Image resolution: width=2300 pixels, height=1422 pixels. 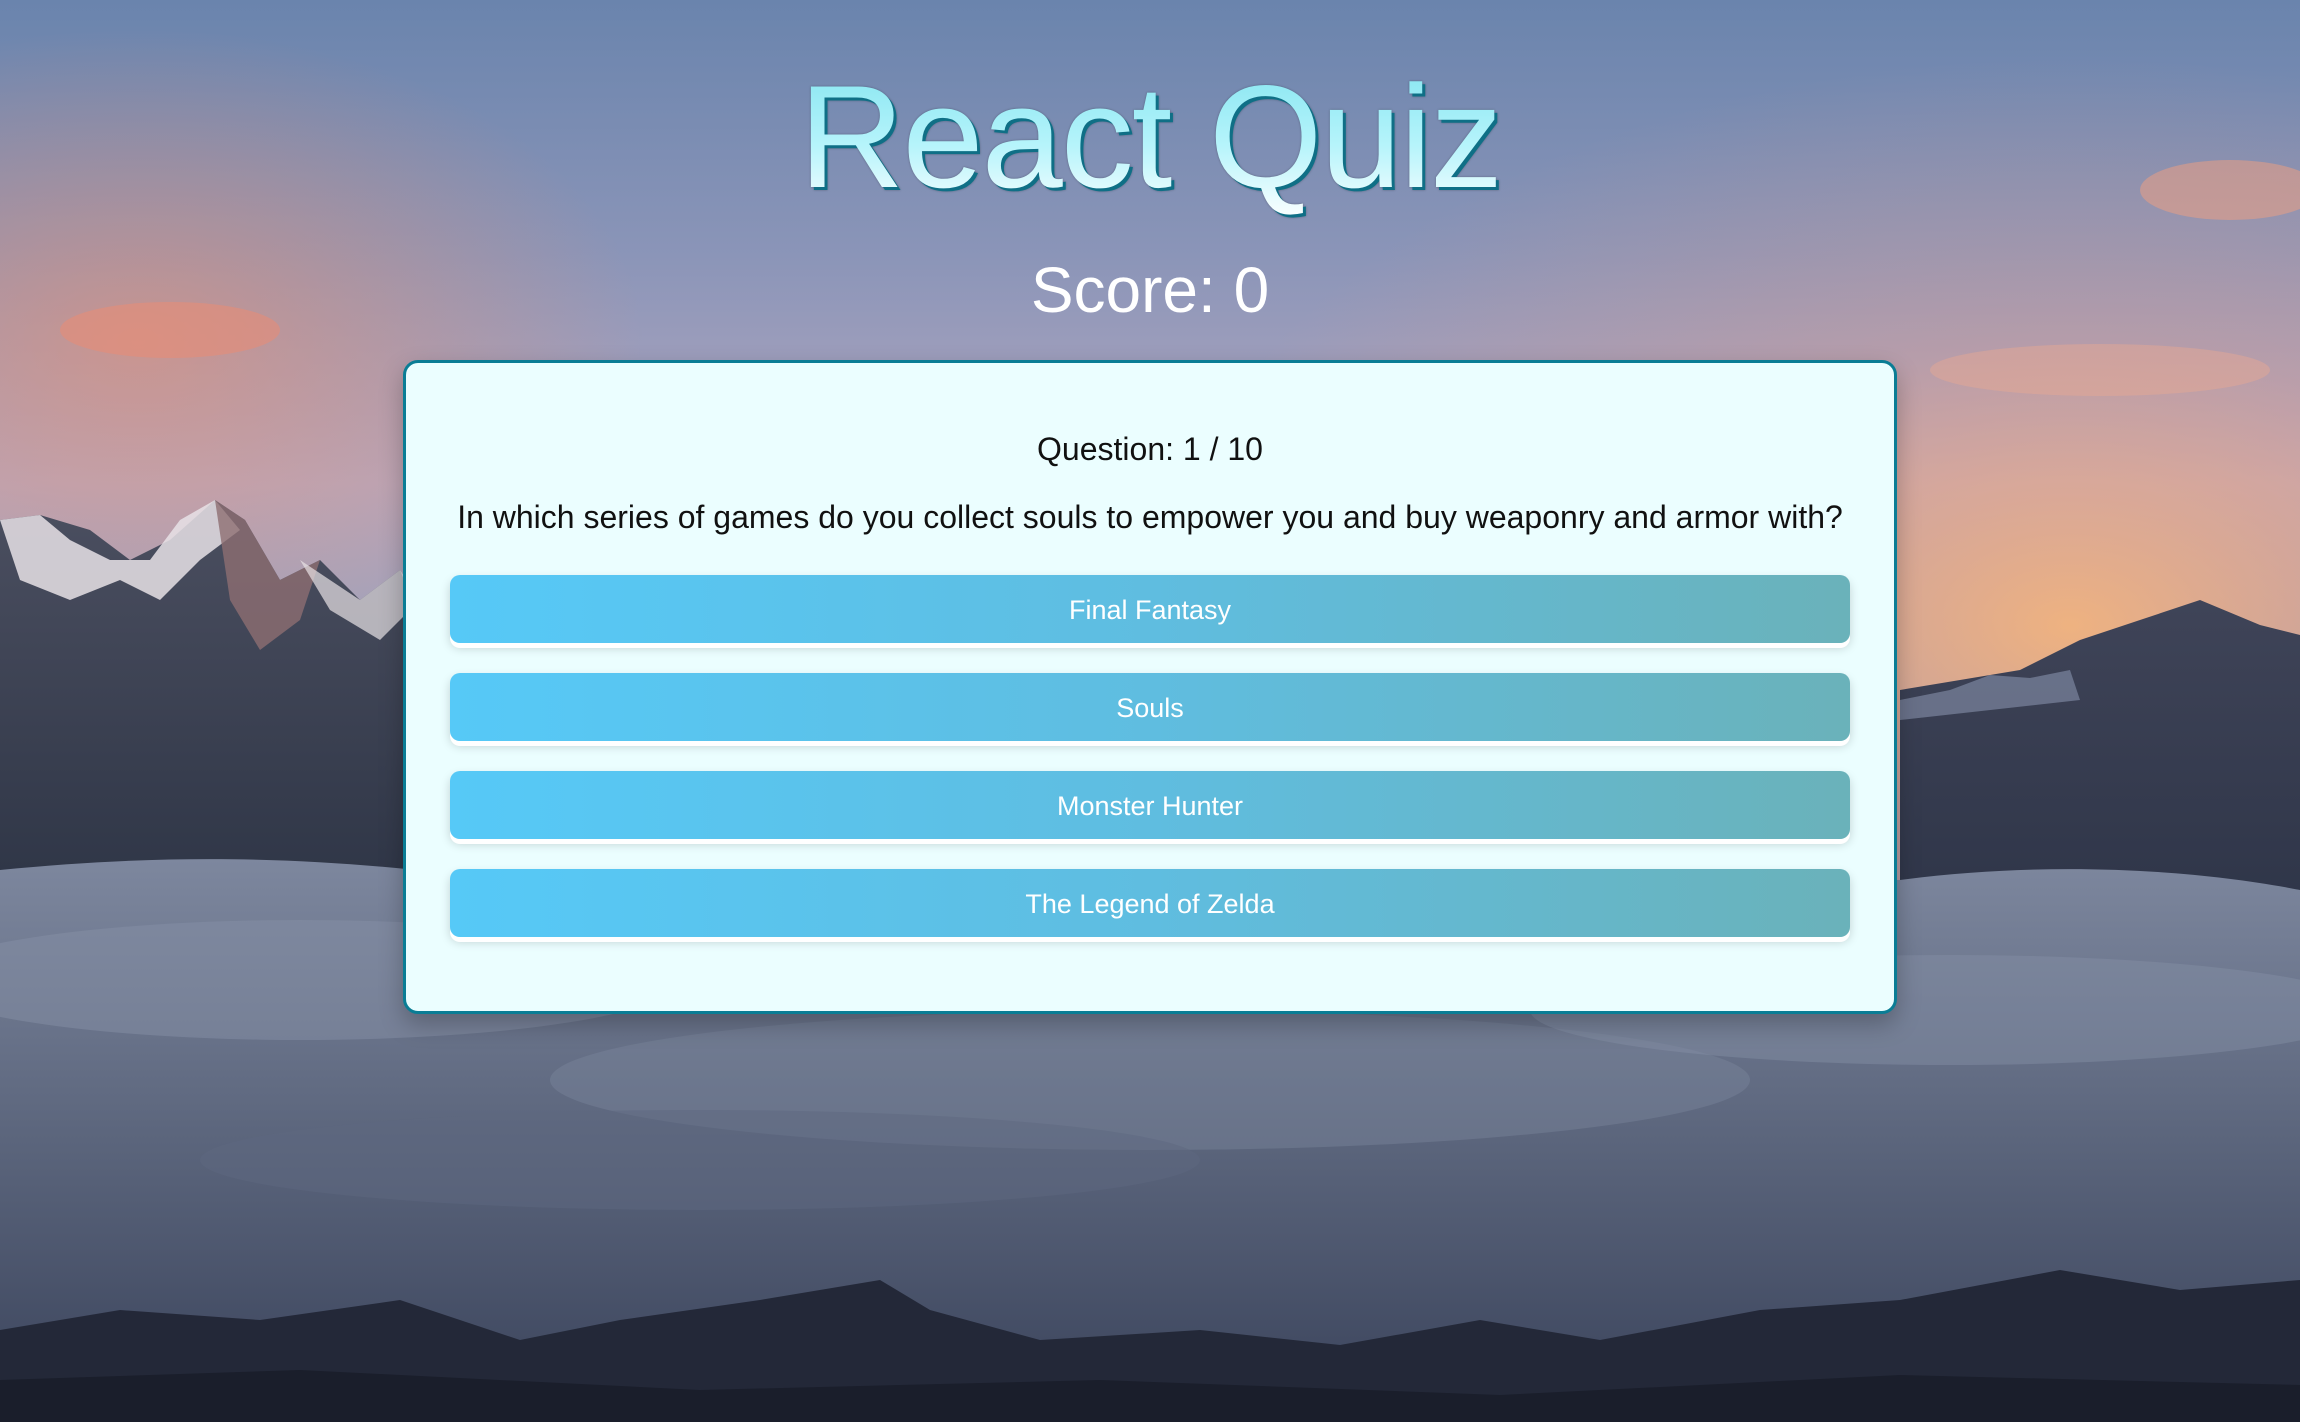 I want to click on answer-button-monster-hunter: Monster Hunter, so click(x=1150, y=805).